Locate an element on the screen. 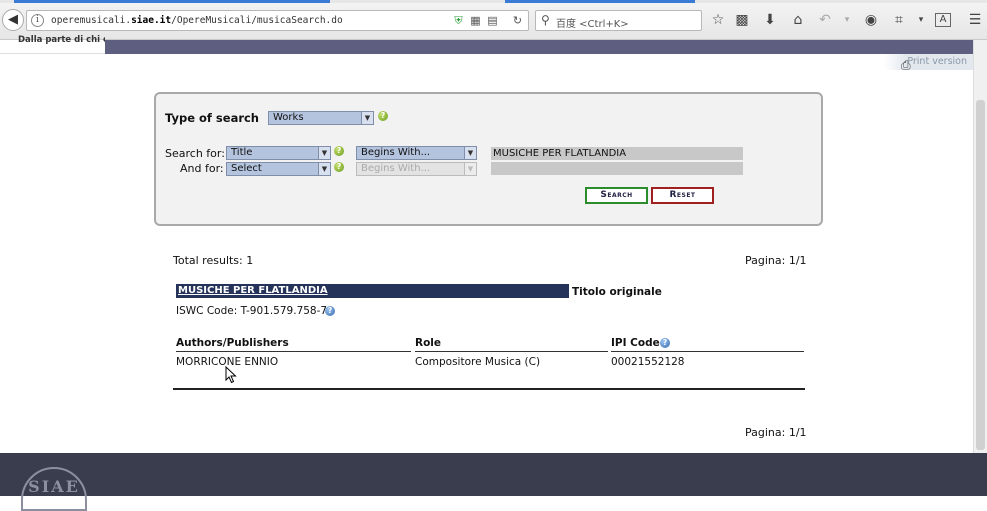  back-button: ◀ is located at coordinates (13, 20).